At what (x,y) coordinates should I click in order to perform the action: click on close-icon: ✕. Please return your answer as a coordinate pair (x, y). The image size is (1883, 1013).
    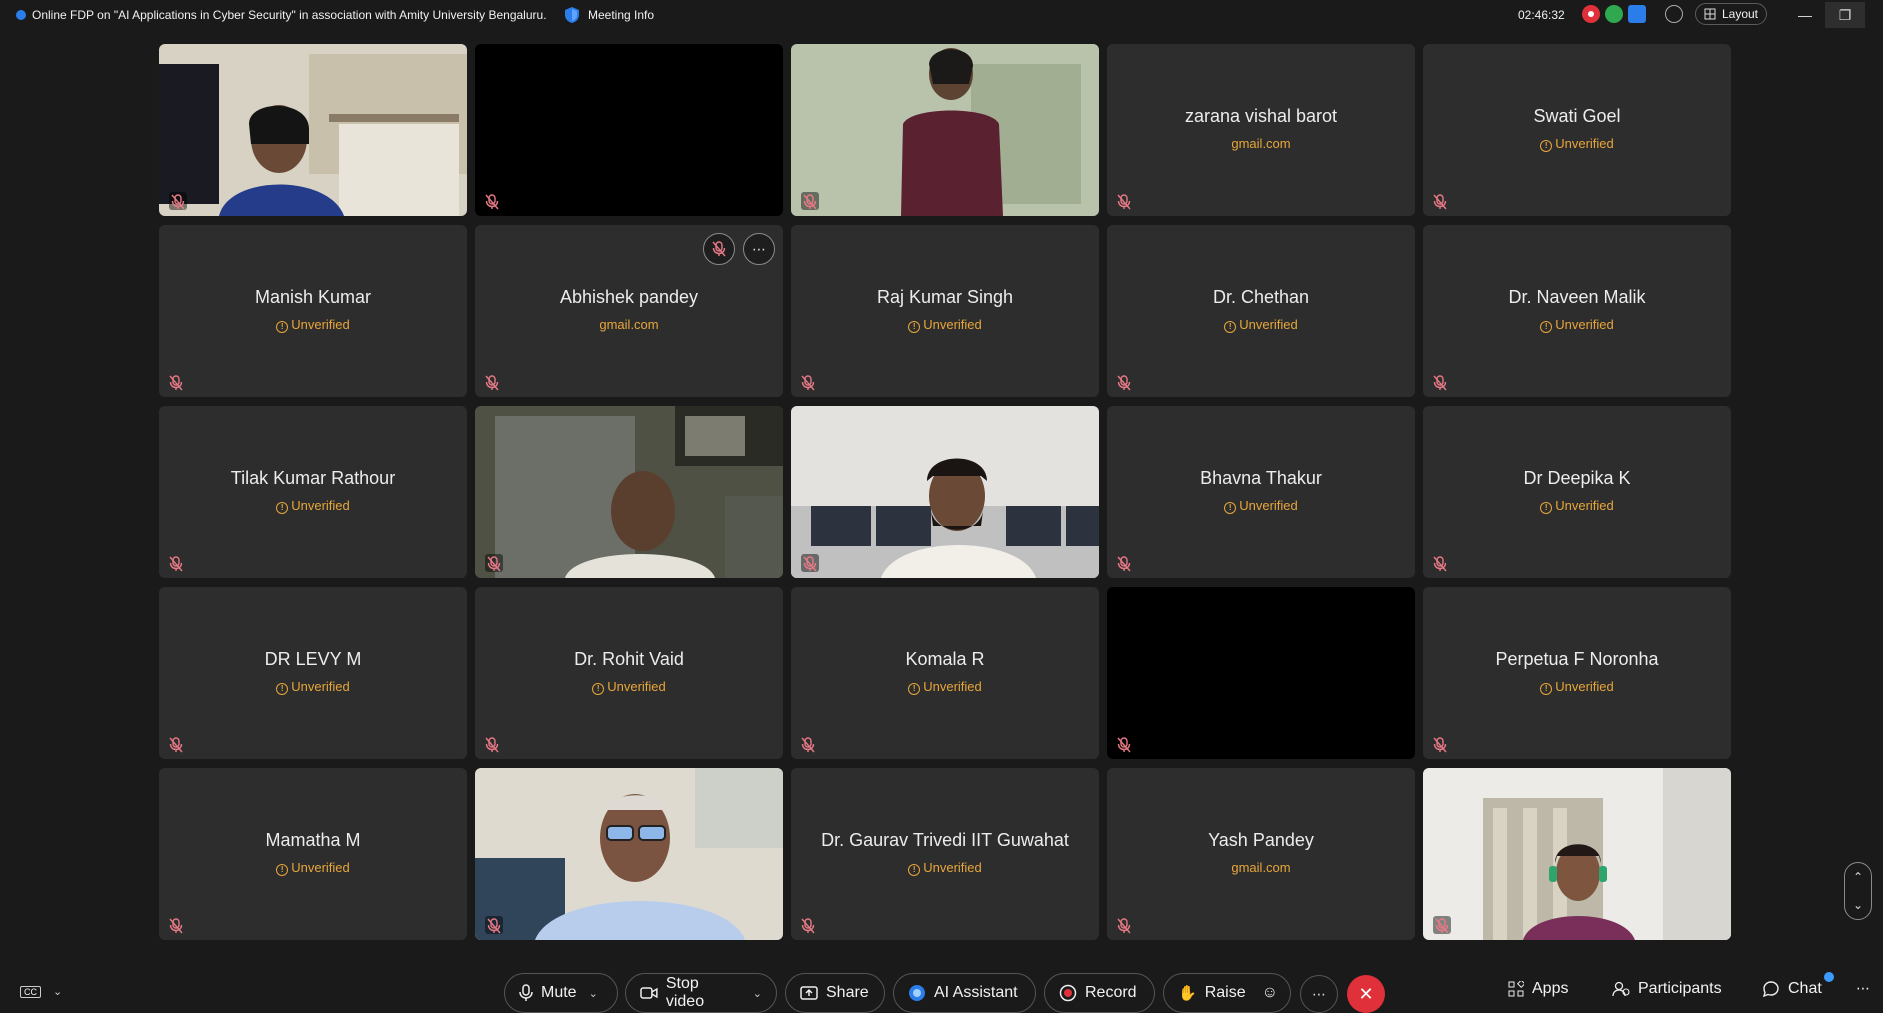
    Looking at the image, I should click on (1366, 993).